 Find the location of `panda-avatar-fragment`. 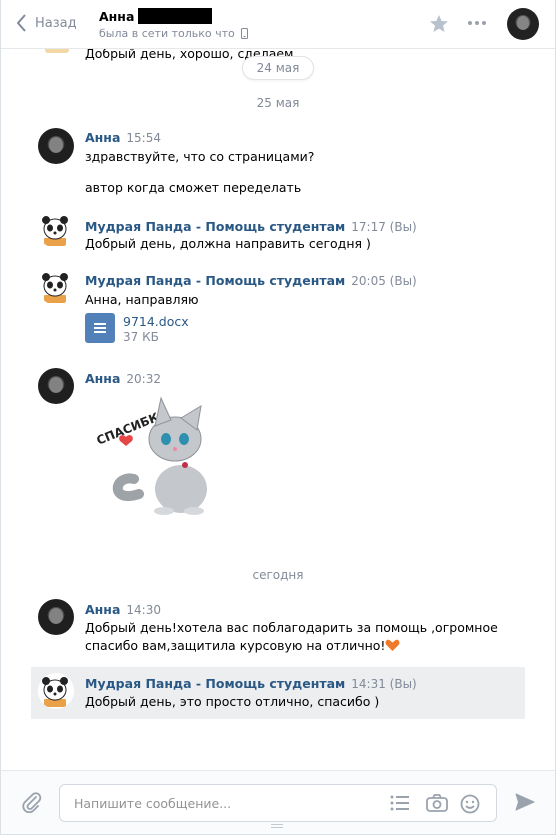

panda-avatar-fragment is located at coordinates (57, 51).